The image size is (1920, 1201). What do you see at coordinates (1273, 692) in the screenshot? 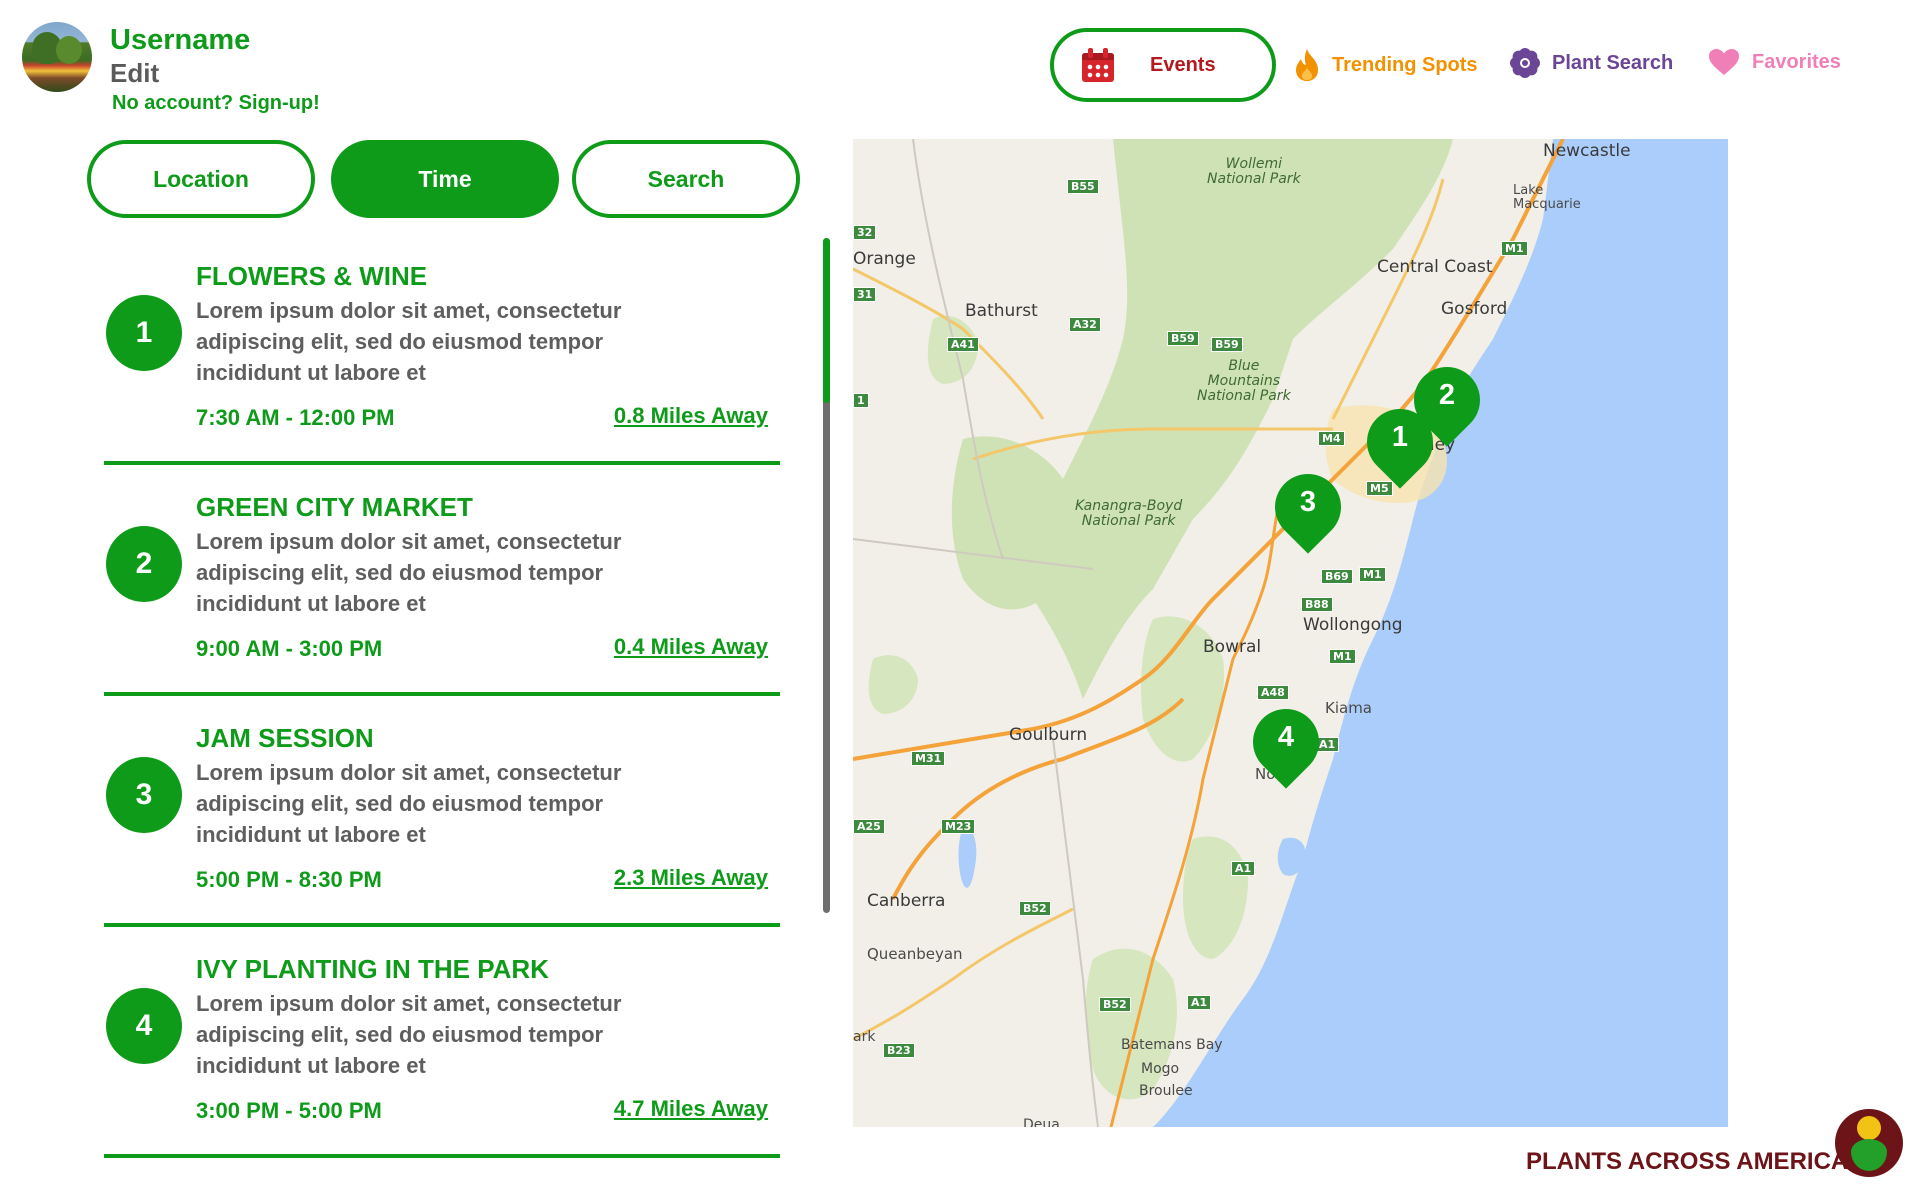
I see `road-shield: A48` at bounding box center [1273, 692].